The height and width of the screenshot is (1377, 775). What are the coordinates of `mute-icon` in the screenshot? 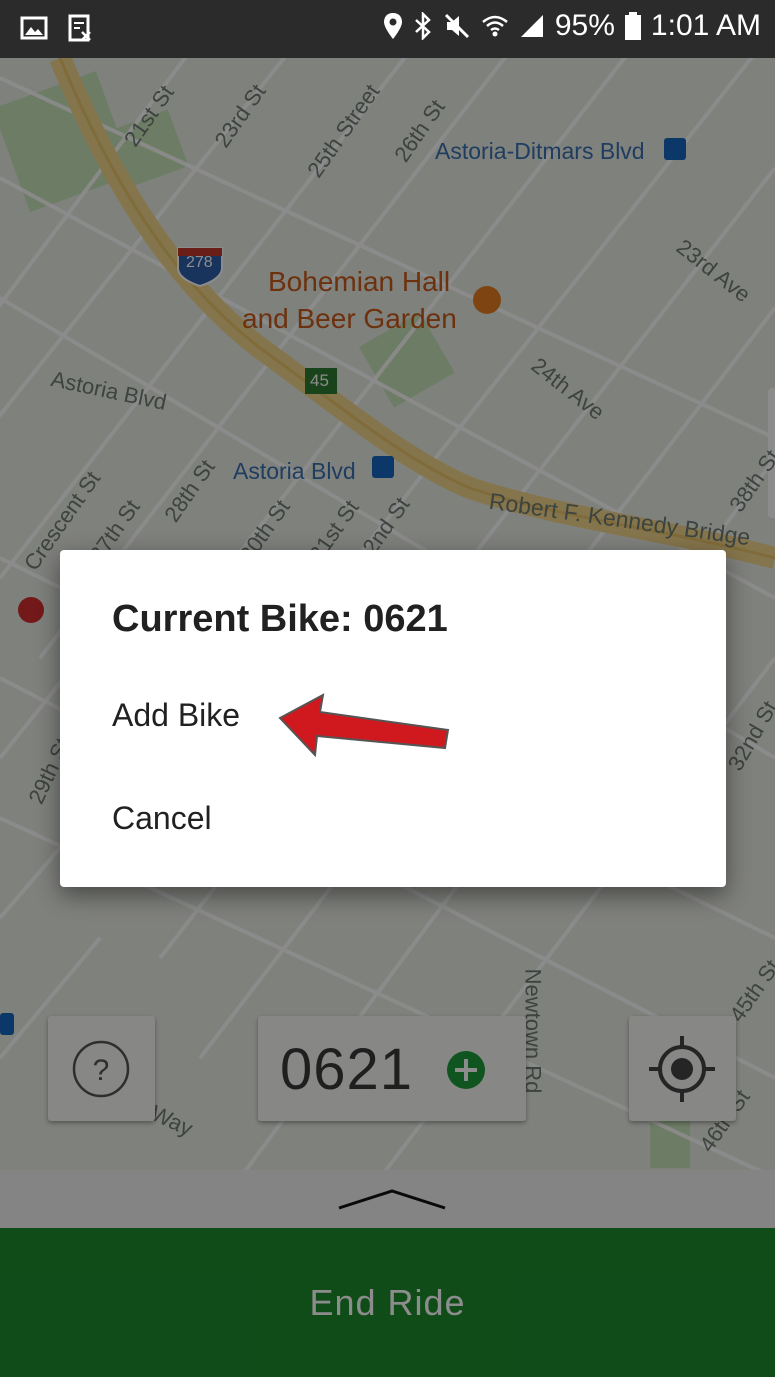 It's located at (456, 26).